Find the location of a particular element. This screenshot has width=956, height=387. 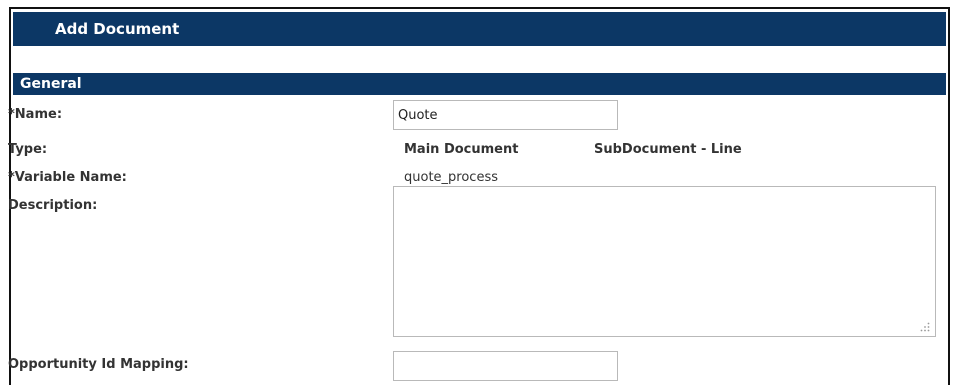

name-input is located at coordinates (505, 115).